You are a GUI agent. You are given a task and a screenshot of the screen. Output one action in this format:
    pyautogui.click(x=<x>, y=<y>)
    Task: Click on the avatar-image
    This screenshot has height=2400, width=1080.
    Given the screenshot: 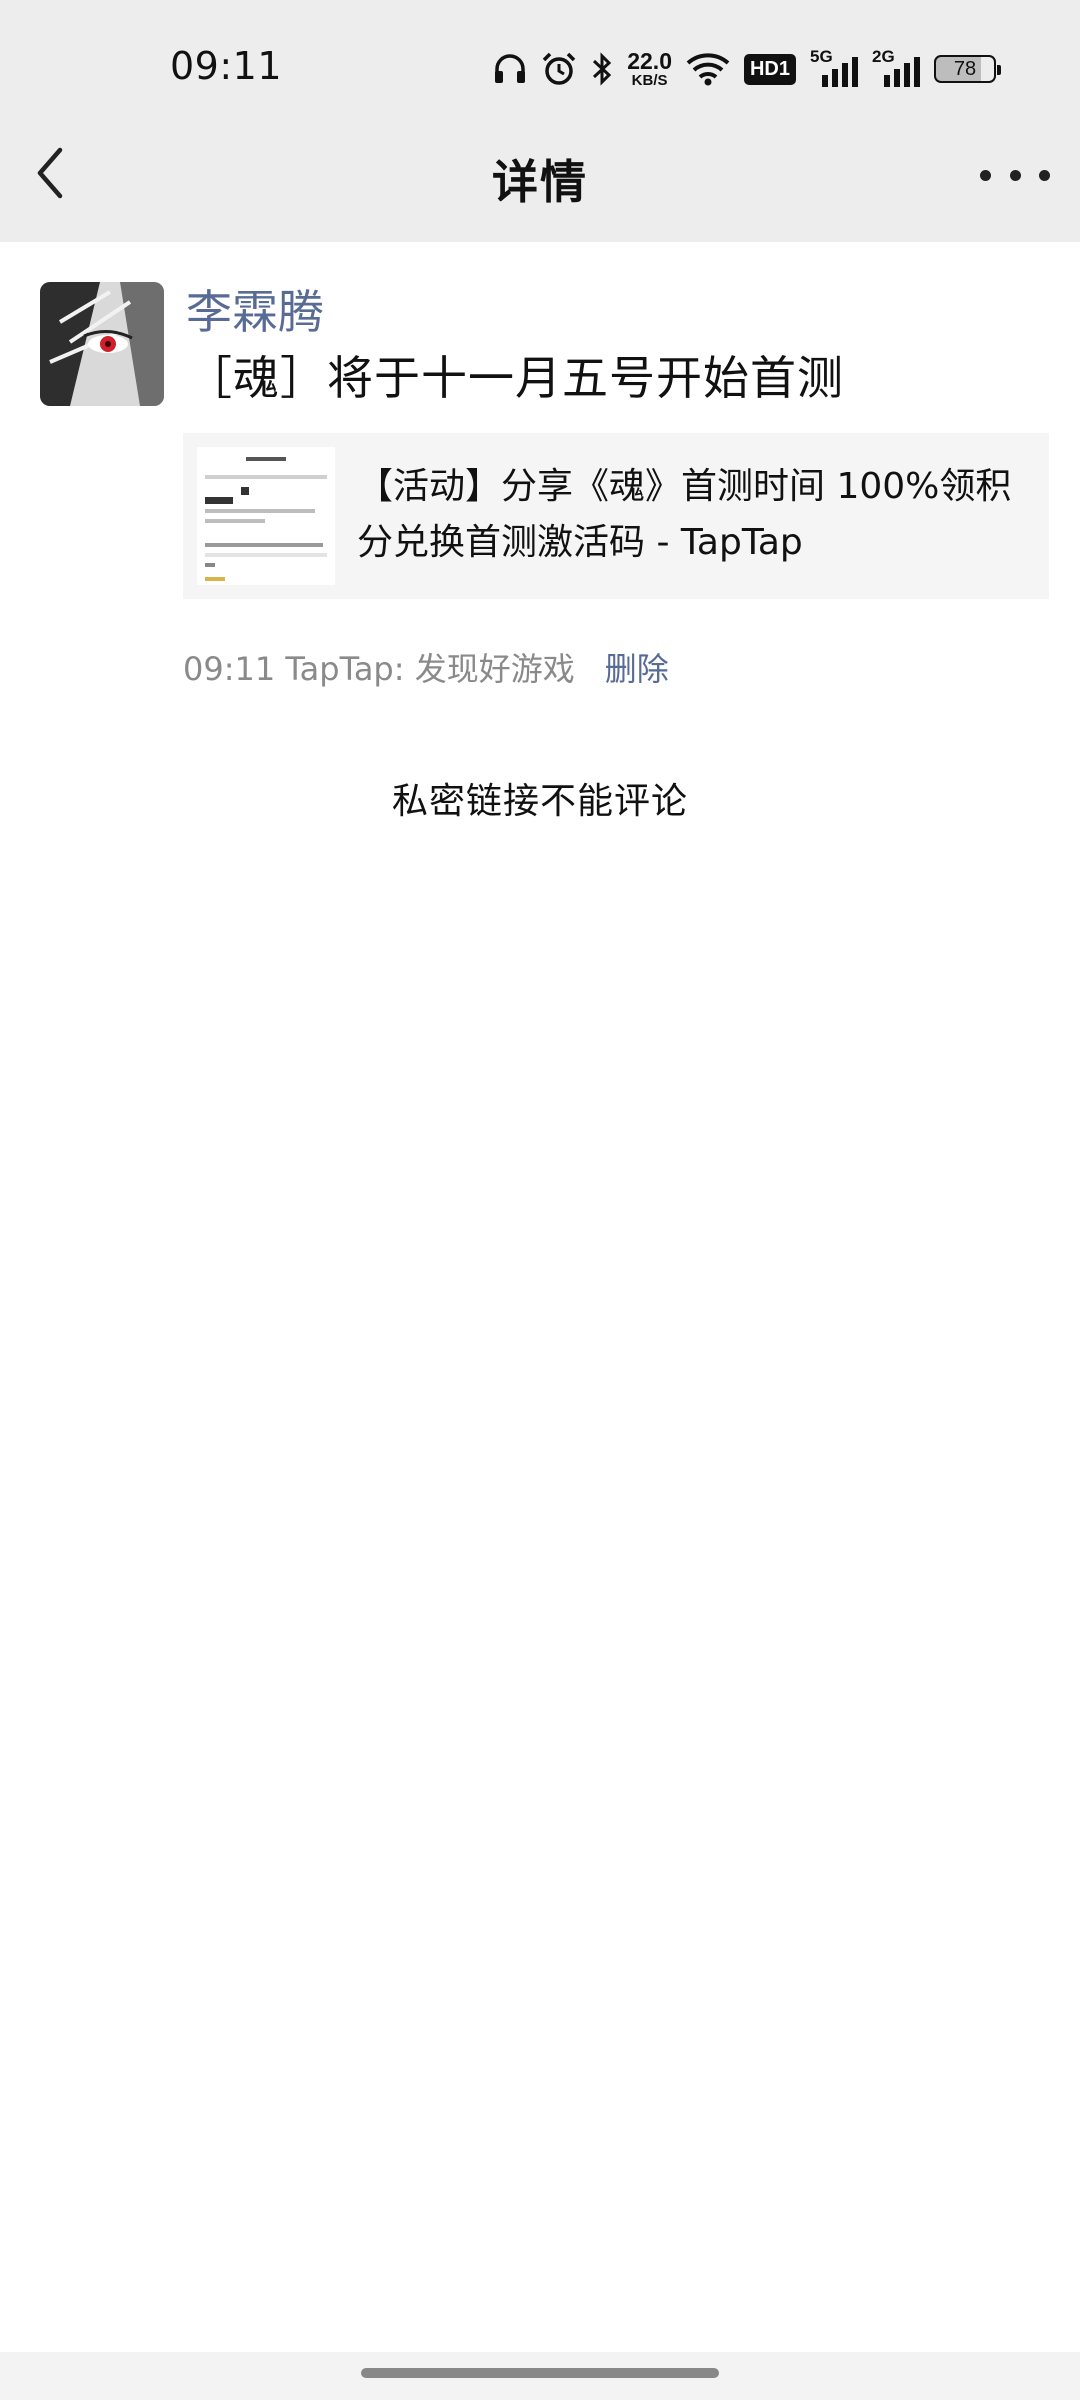 What is the action you would take?
    pyautogui.click(x=102, y=344)
    